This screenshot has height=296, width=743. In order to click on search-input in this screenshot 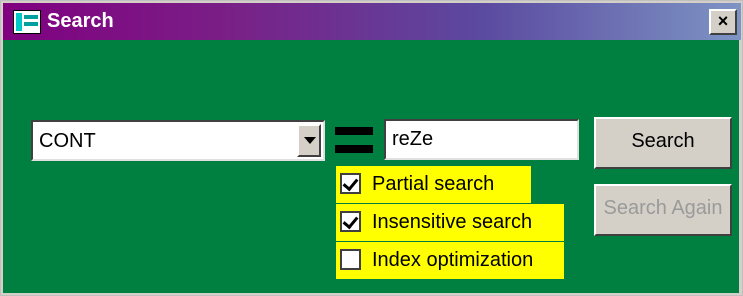, I will do `click(481, 139)`.